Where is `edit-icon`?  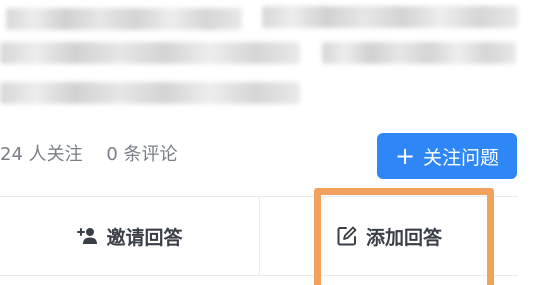
edit-icon is located at coordinates (347, 236).